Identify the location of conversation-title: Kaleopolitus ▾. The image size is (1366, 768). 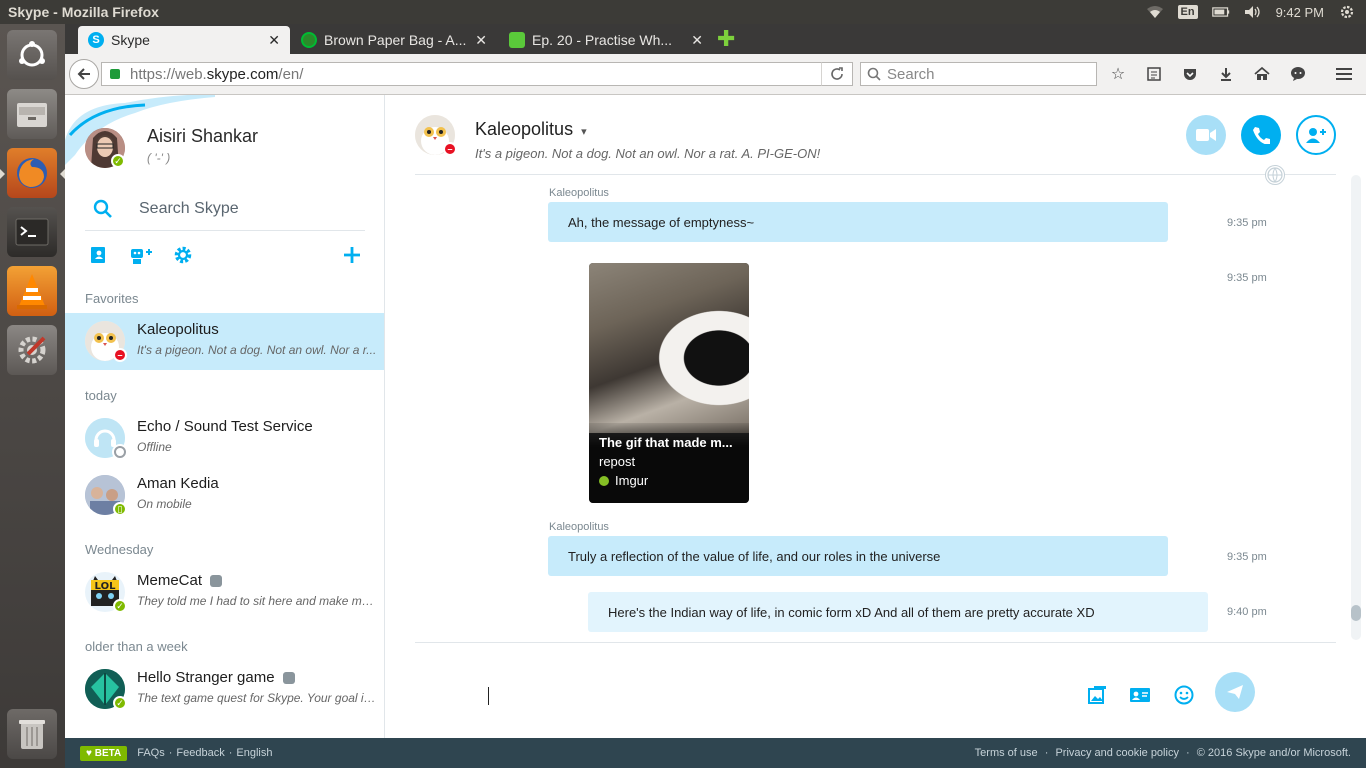
(531, 129).